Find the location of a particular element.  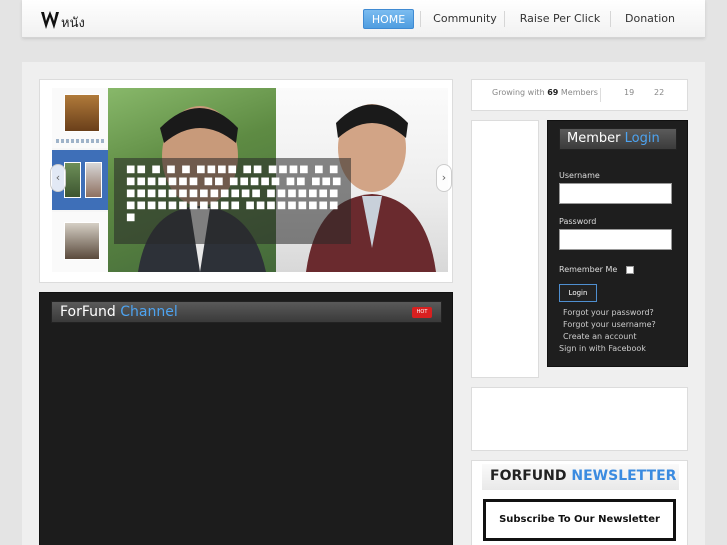

nav-community: Community is located at coordinates (465, 19).